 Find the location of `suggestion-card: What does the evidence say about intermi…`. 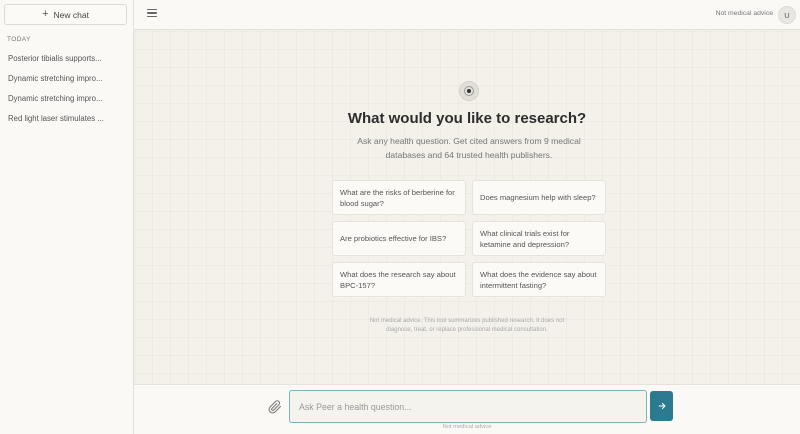

suggestion-card: What does the evidence say about intermi… is located at coordinates (539, 279).